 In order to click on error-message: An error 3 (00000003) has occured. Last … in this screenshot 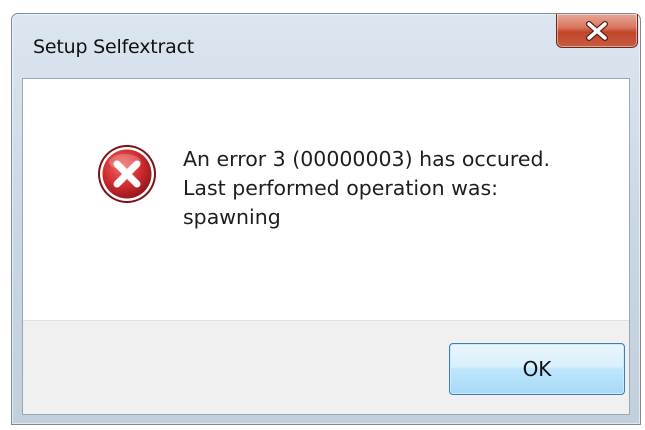, I will do `click(367, 188)`.